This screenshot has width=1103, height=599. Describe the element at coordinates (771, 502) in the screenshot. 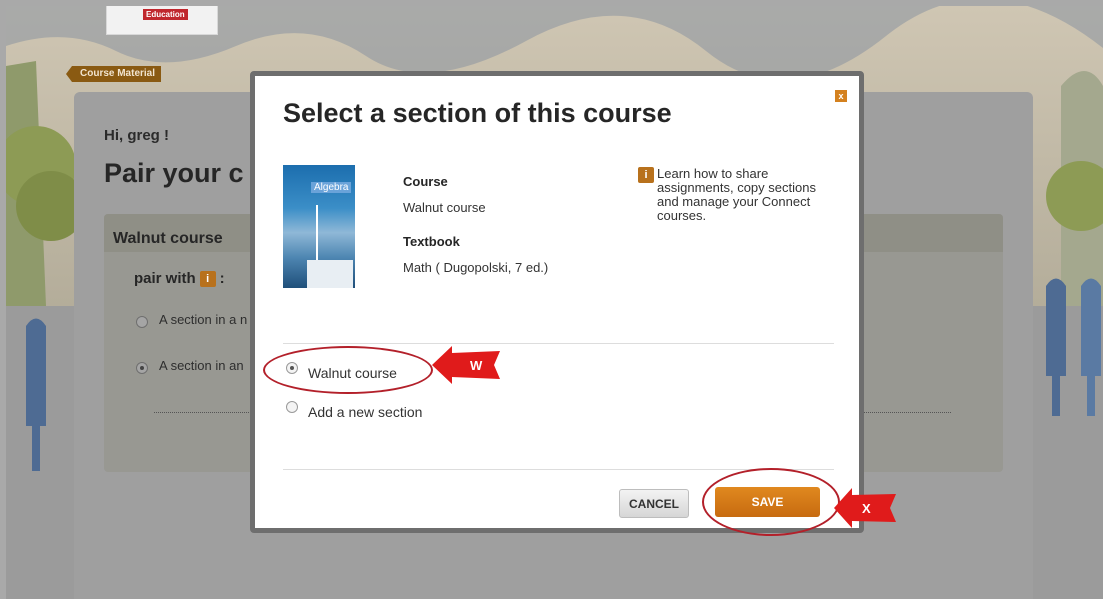

I see `highlight-ring-save` at that location.